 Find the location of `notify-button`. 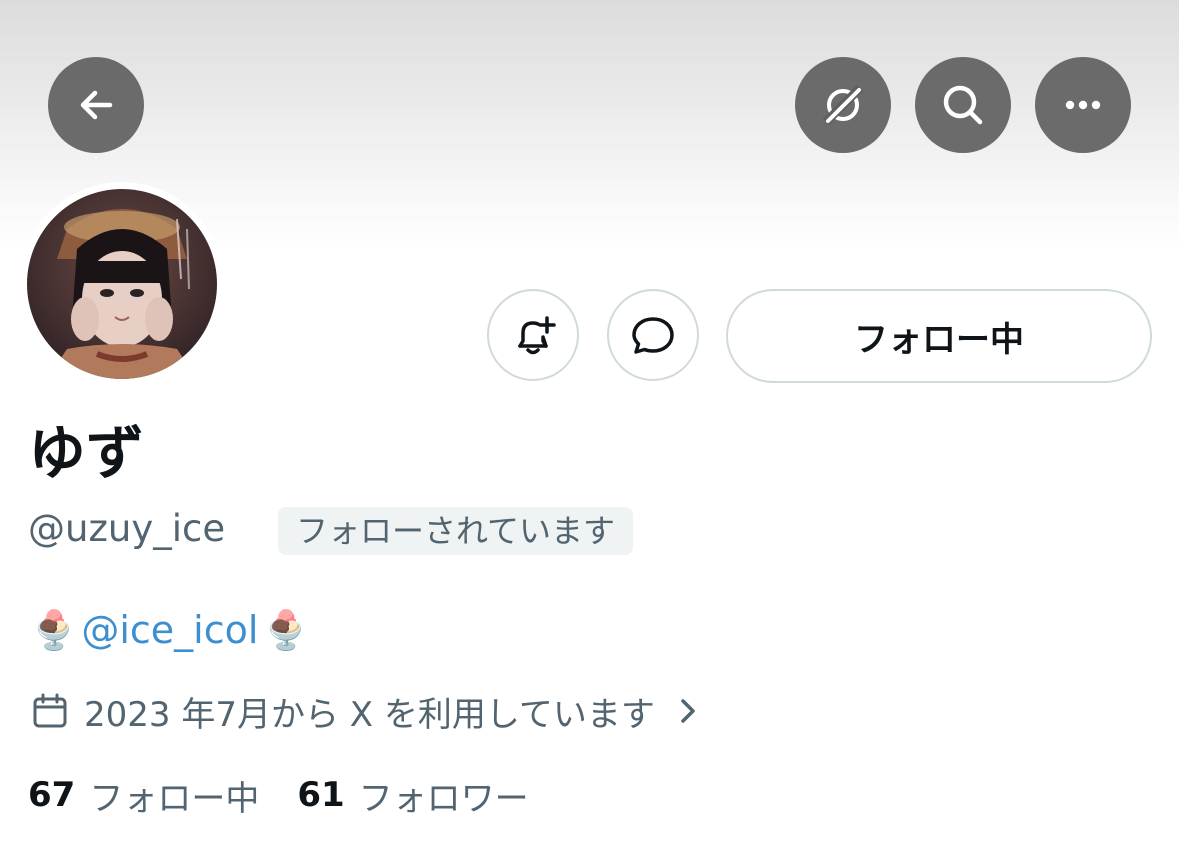

notify-button is located at coordinates (533, 335).